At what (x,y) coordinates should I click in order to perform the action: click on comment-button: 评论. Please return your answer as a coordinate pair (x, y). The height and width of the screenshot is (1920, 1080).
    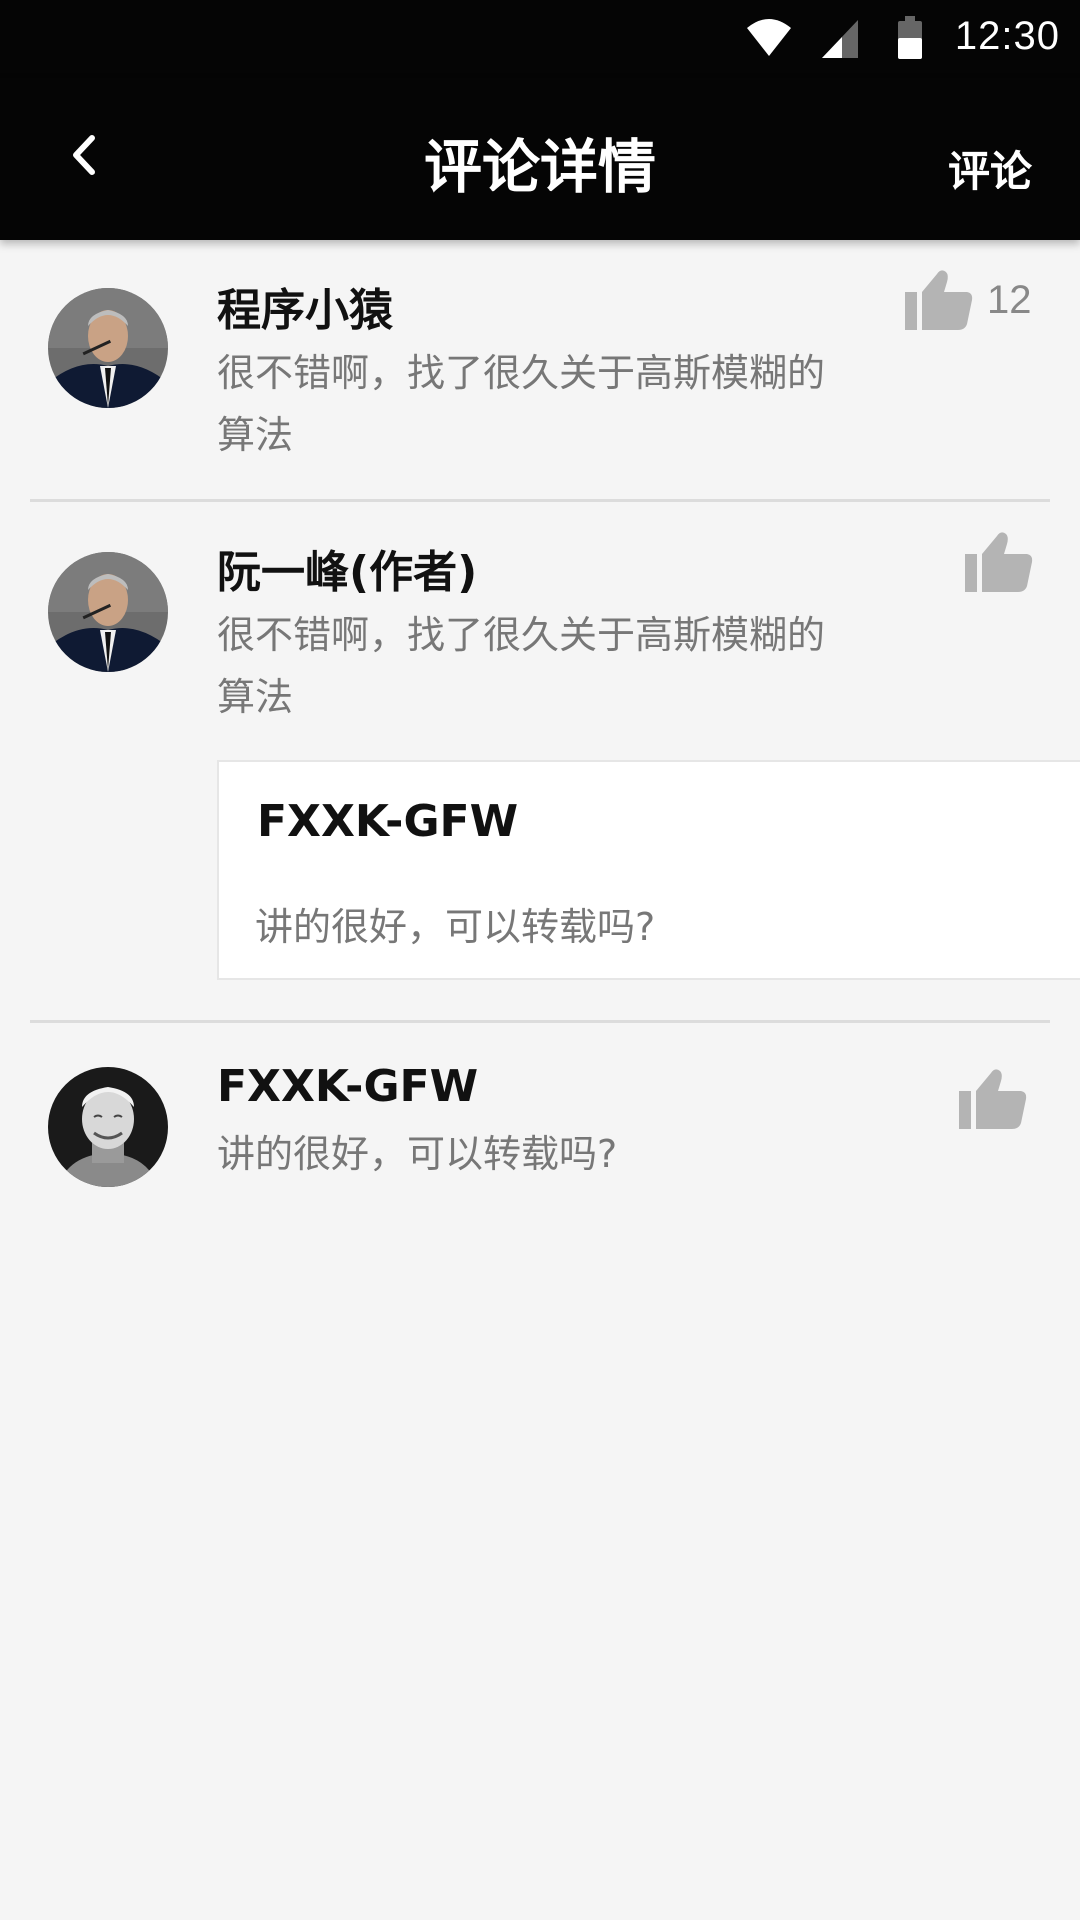
    Looking at the image, I should click on (990, 168).